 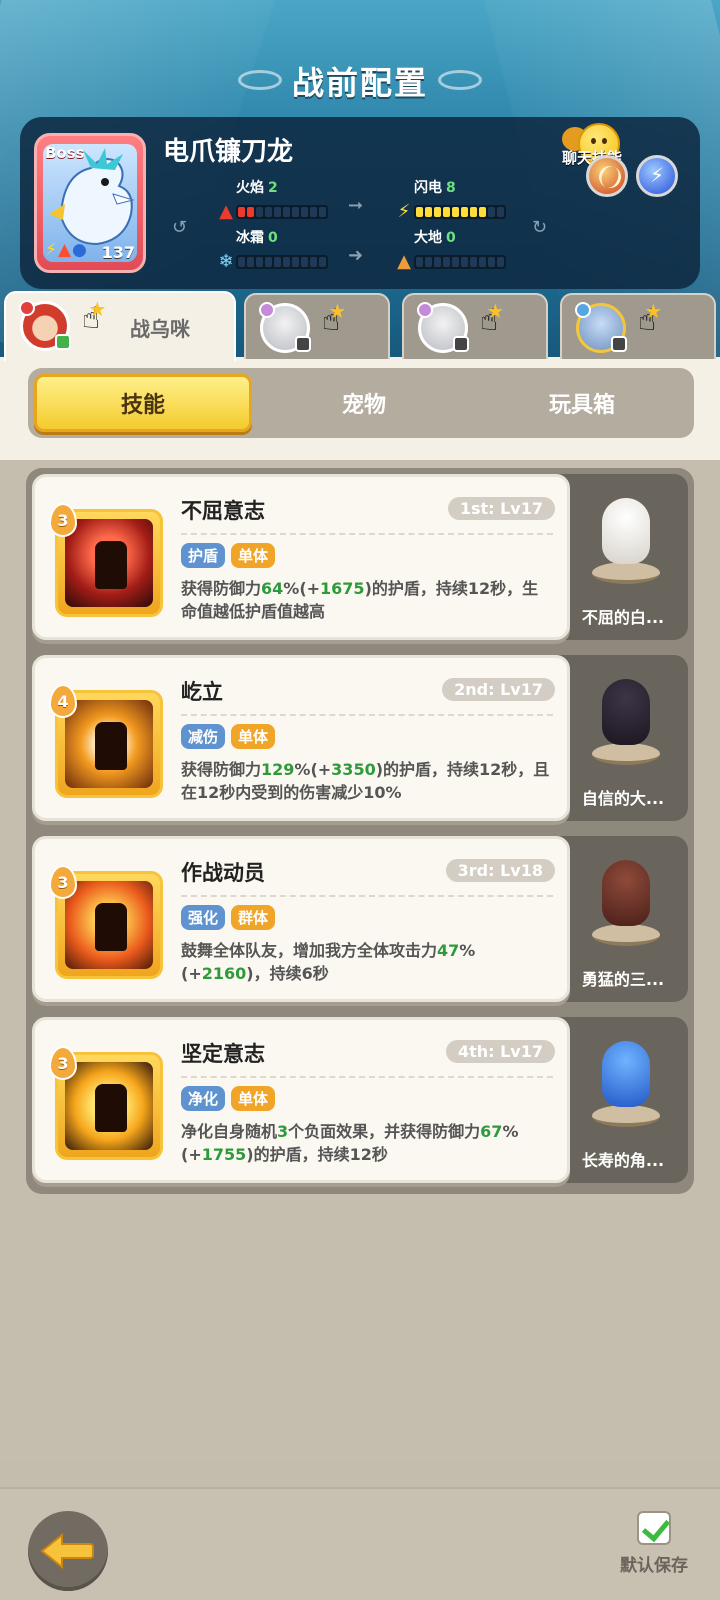 What do you see at coordinates (223, 873) in the screenshot?
I see `skill-name: 作战动员` at bounding box center [223, 873].